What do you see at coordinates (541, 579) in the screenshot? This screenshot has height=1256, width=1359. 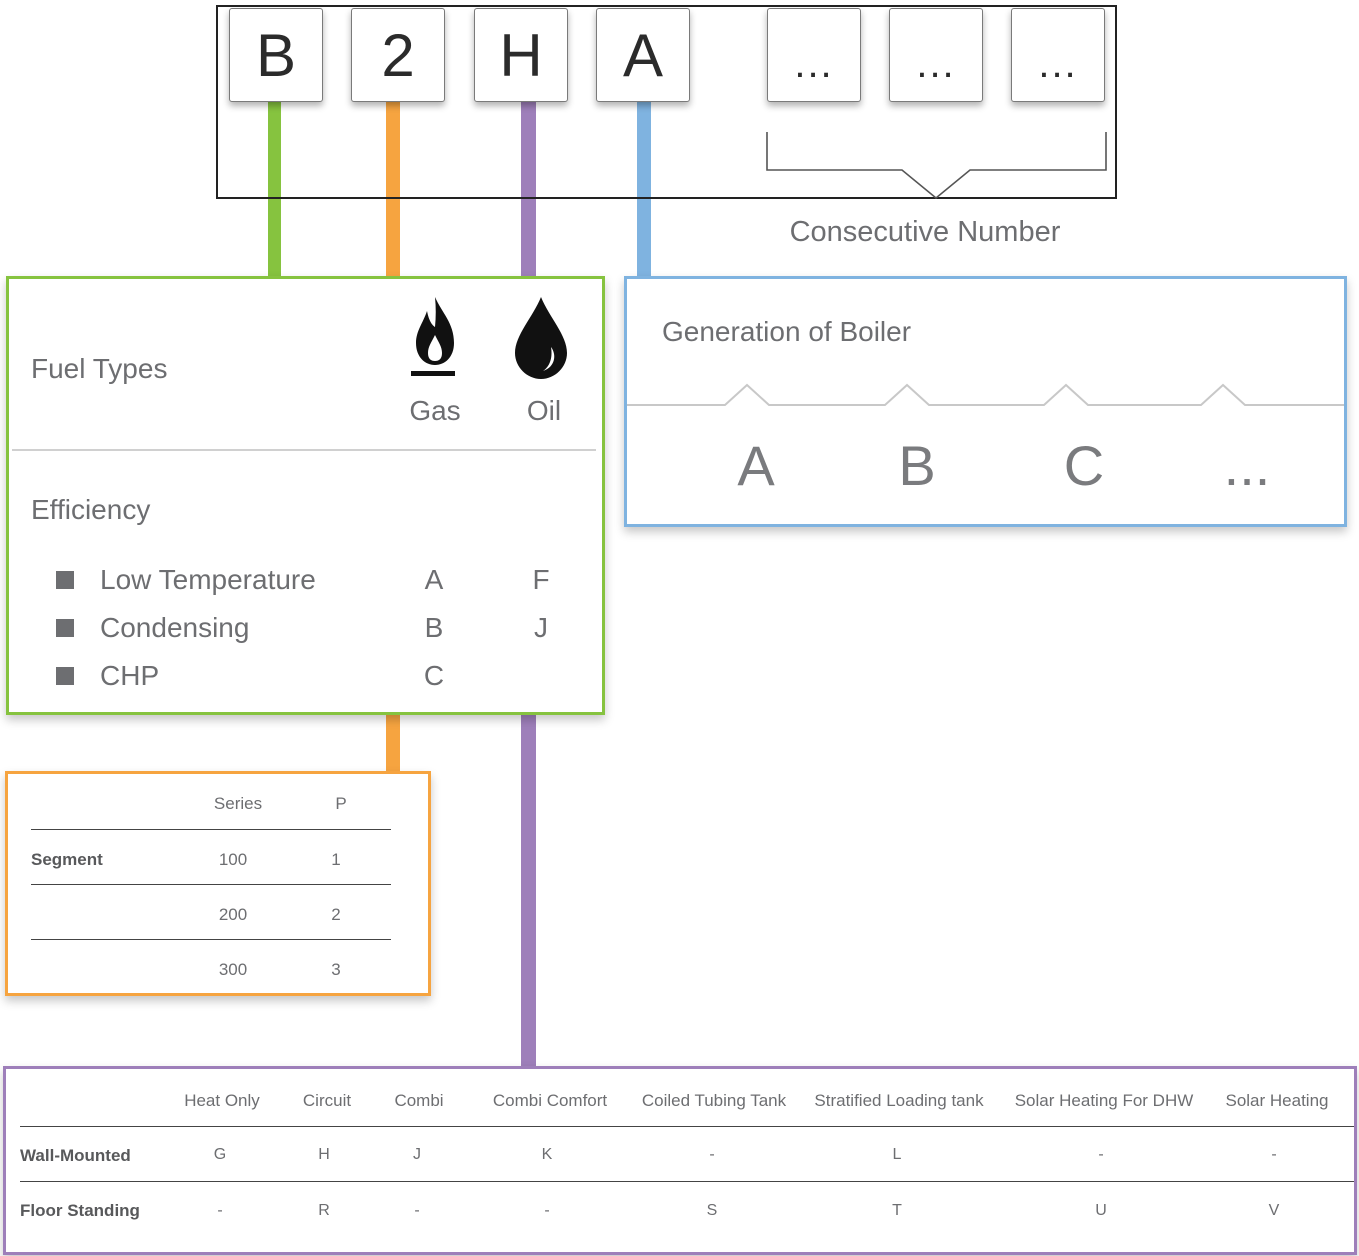 I see `efficiency-oil-code: F` at bounding box center [541, 579].